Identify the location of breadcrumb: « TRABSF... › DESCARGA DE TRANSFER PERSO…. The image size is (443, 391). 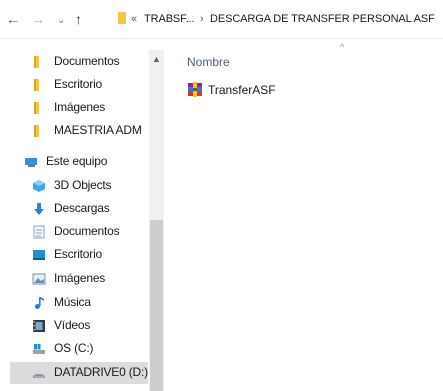
(280, 20).